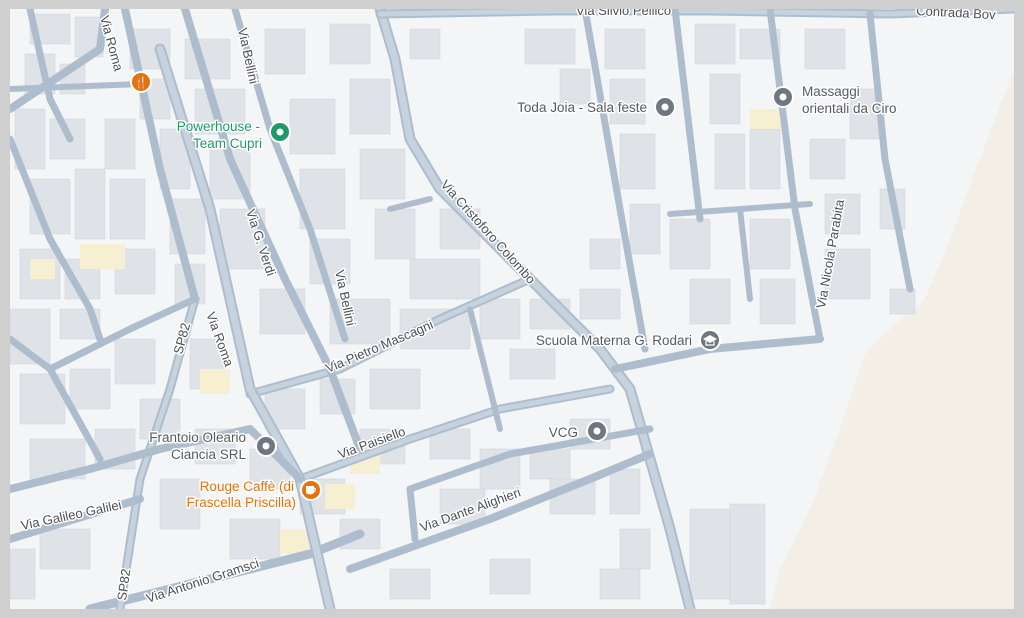  What do you see at coordinates (241, 502) in the screenshot?
I see `poi-label-rouge-line2: Frascella Priscilla)` at bounding box center [241, 502].